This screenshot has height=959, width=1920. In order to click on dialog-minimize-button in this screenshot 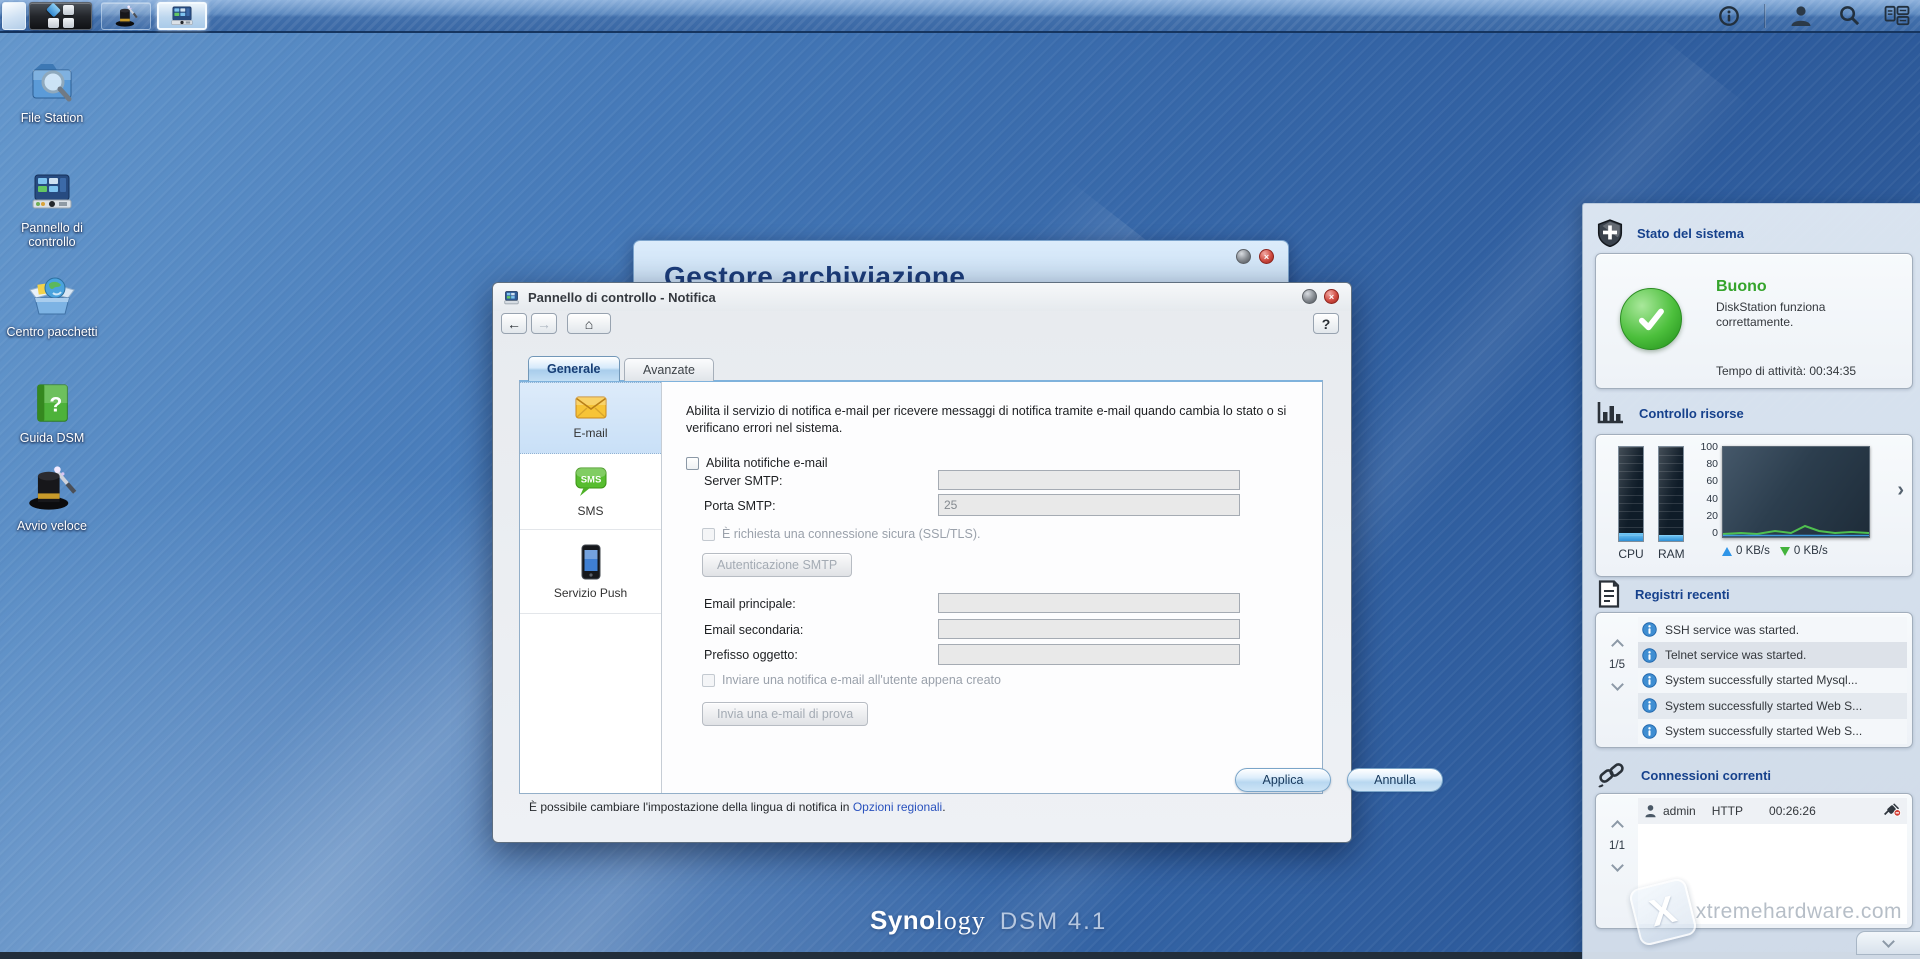, I will do `click(1309, 296)`.